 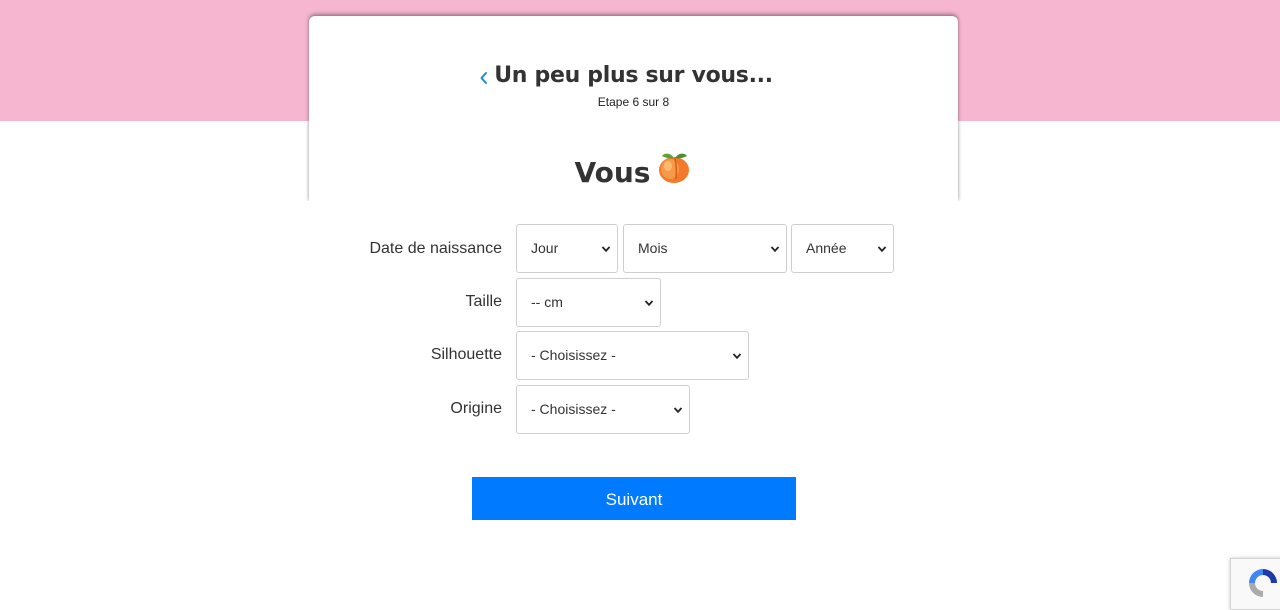 What do you see at coordinates (633, 102) in the screenshot?
I see `step-indicator: Etape 6 sur 8` at bounding box center [633, 102].